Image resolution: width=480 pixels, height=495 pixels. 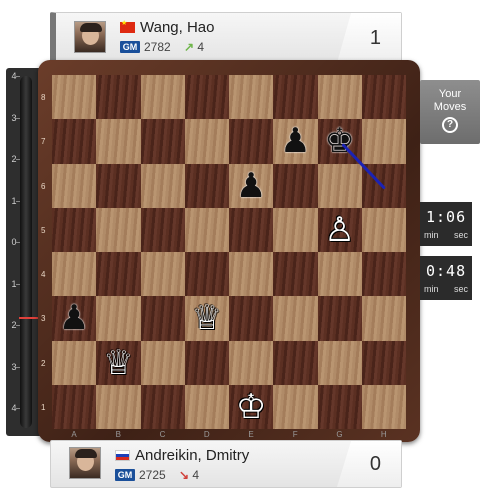 What do you see at coordinates (74, 141) in the screenshot?
I see `square-a7` at bounding box center [74, 141].